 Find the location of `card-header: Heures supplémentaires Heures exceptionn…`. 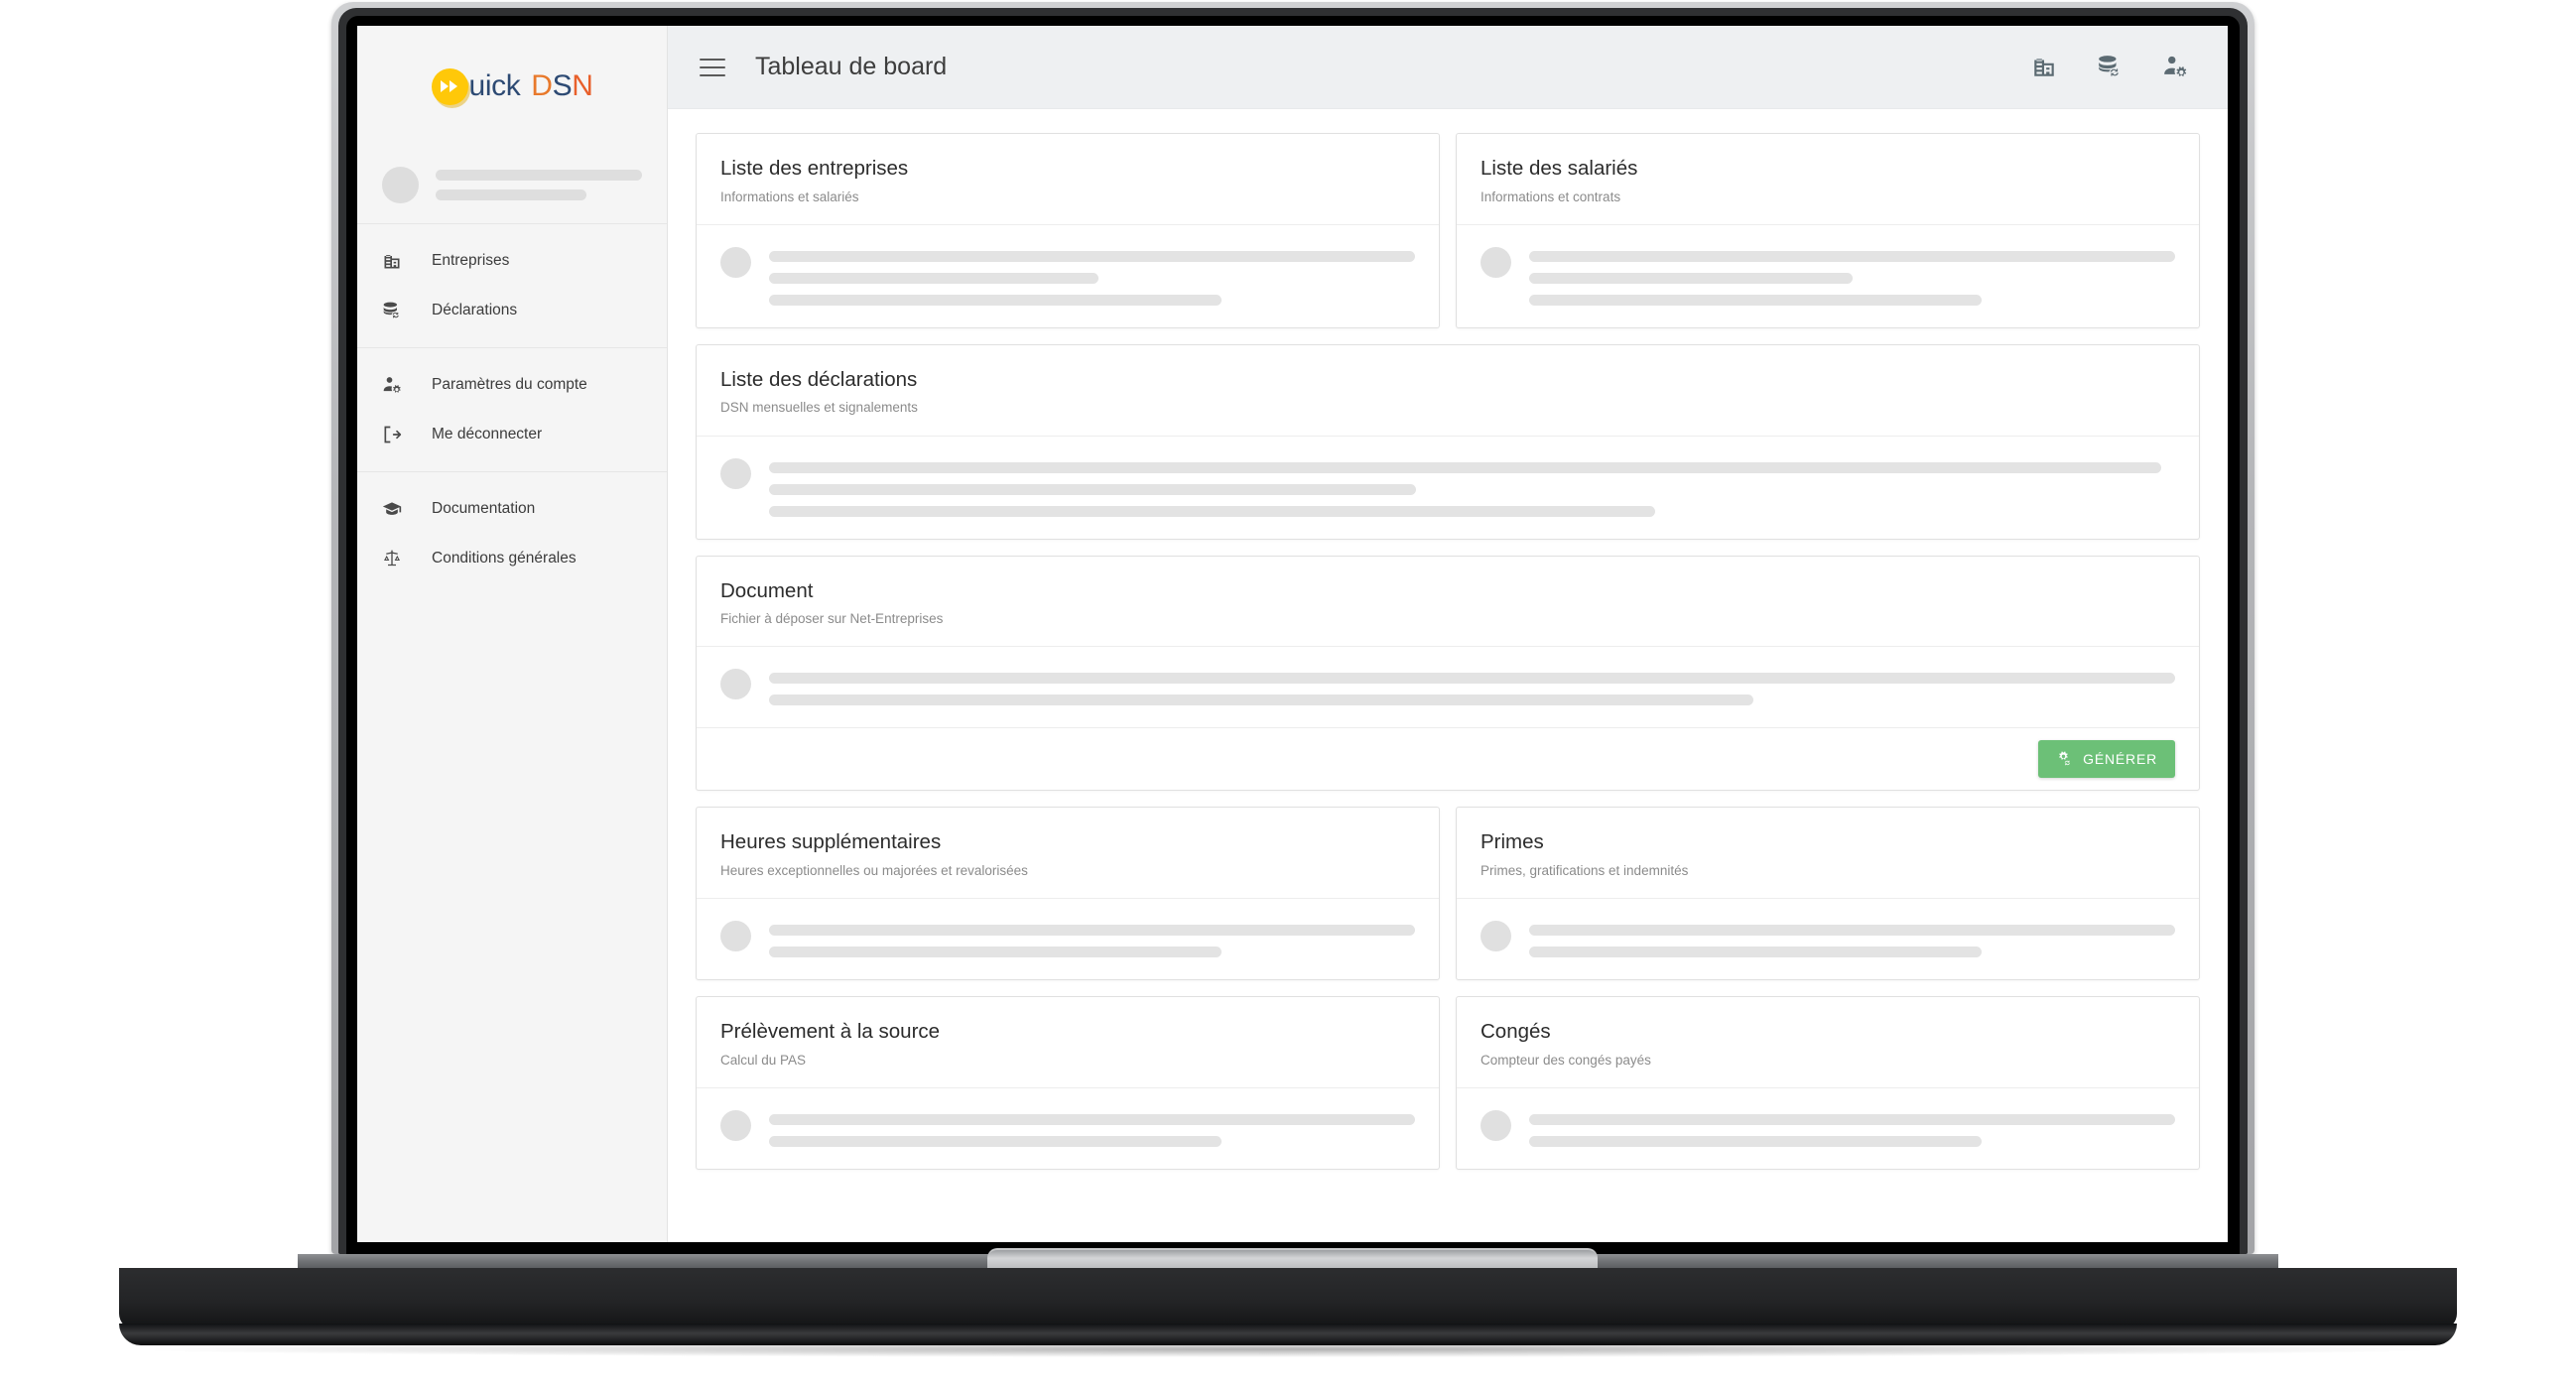

card-header: Heures supplémentaires Heures exceptionn… is located at coordinates (1068, 853).